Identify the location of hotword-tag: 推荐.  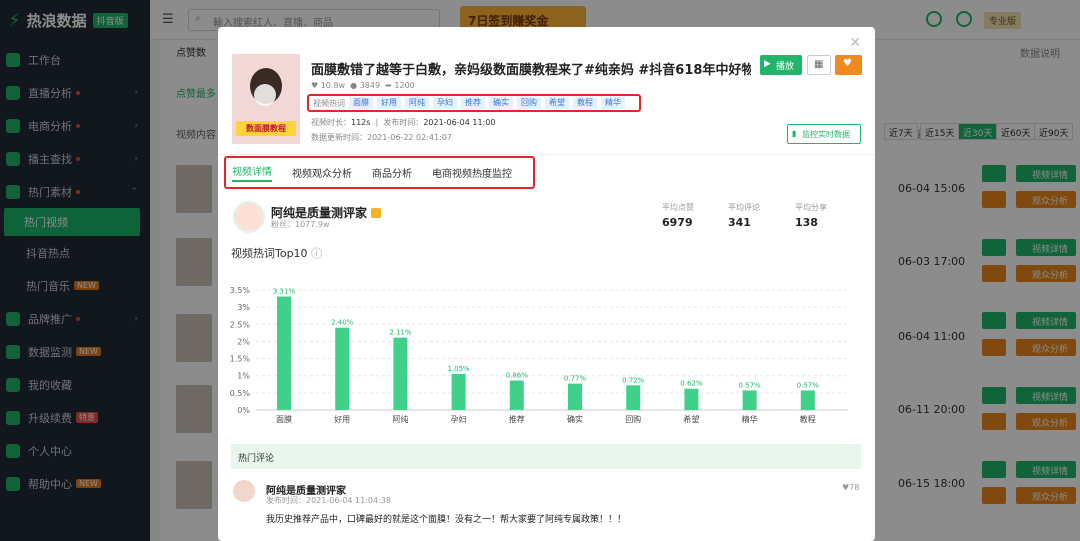
(473, 103).